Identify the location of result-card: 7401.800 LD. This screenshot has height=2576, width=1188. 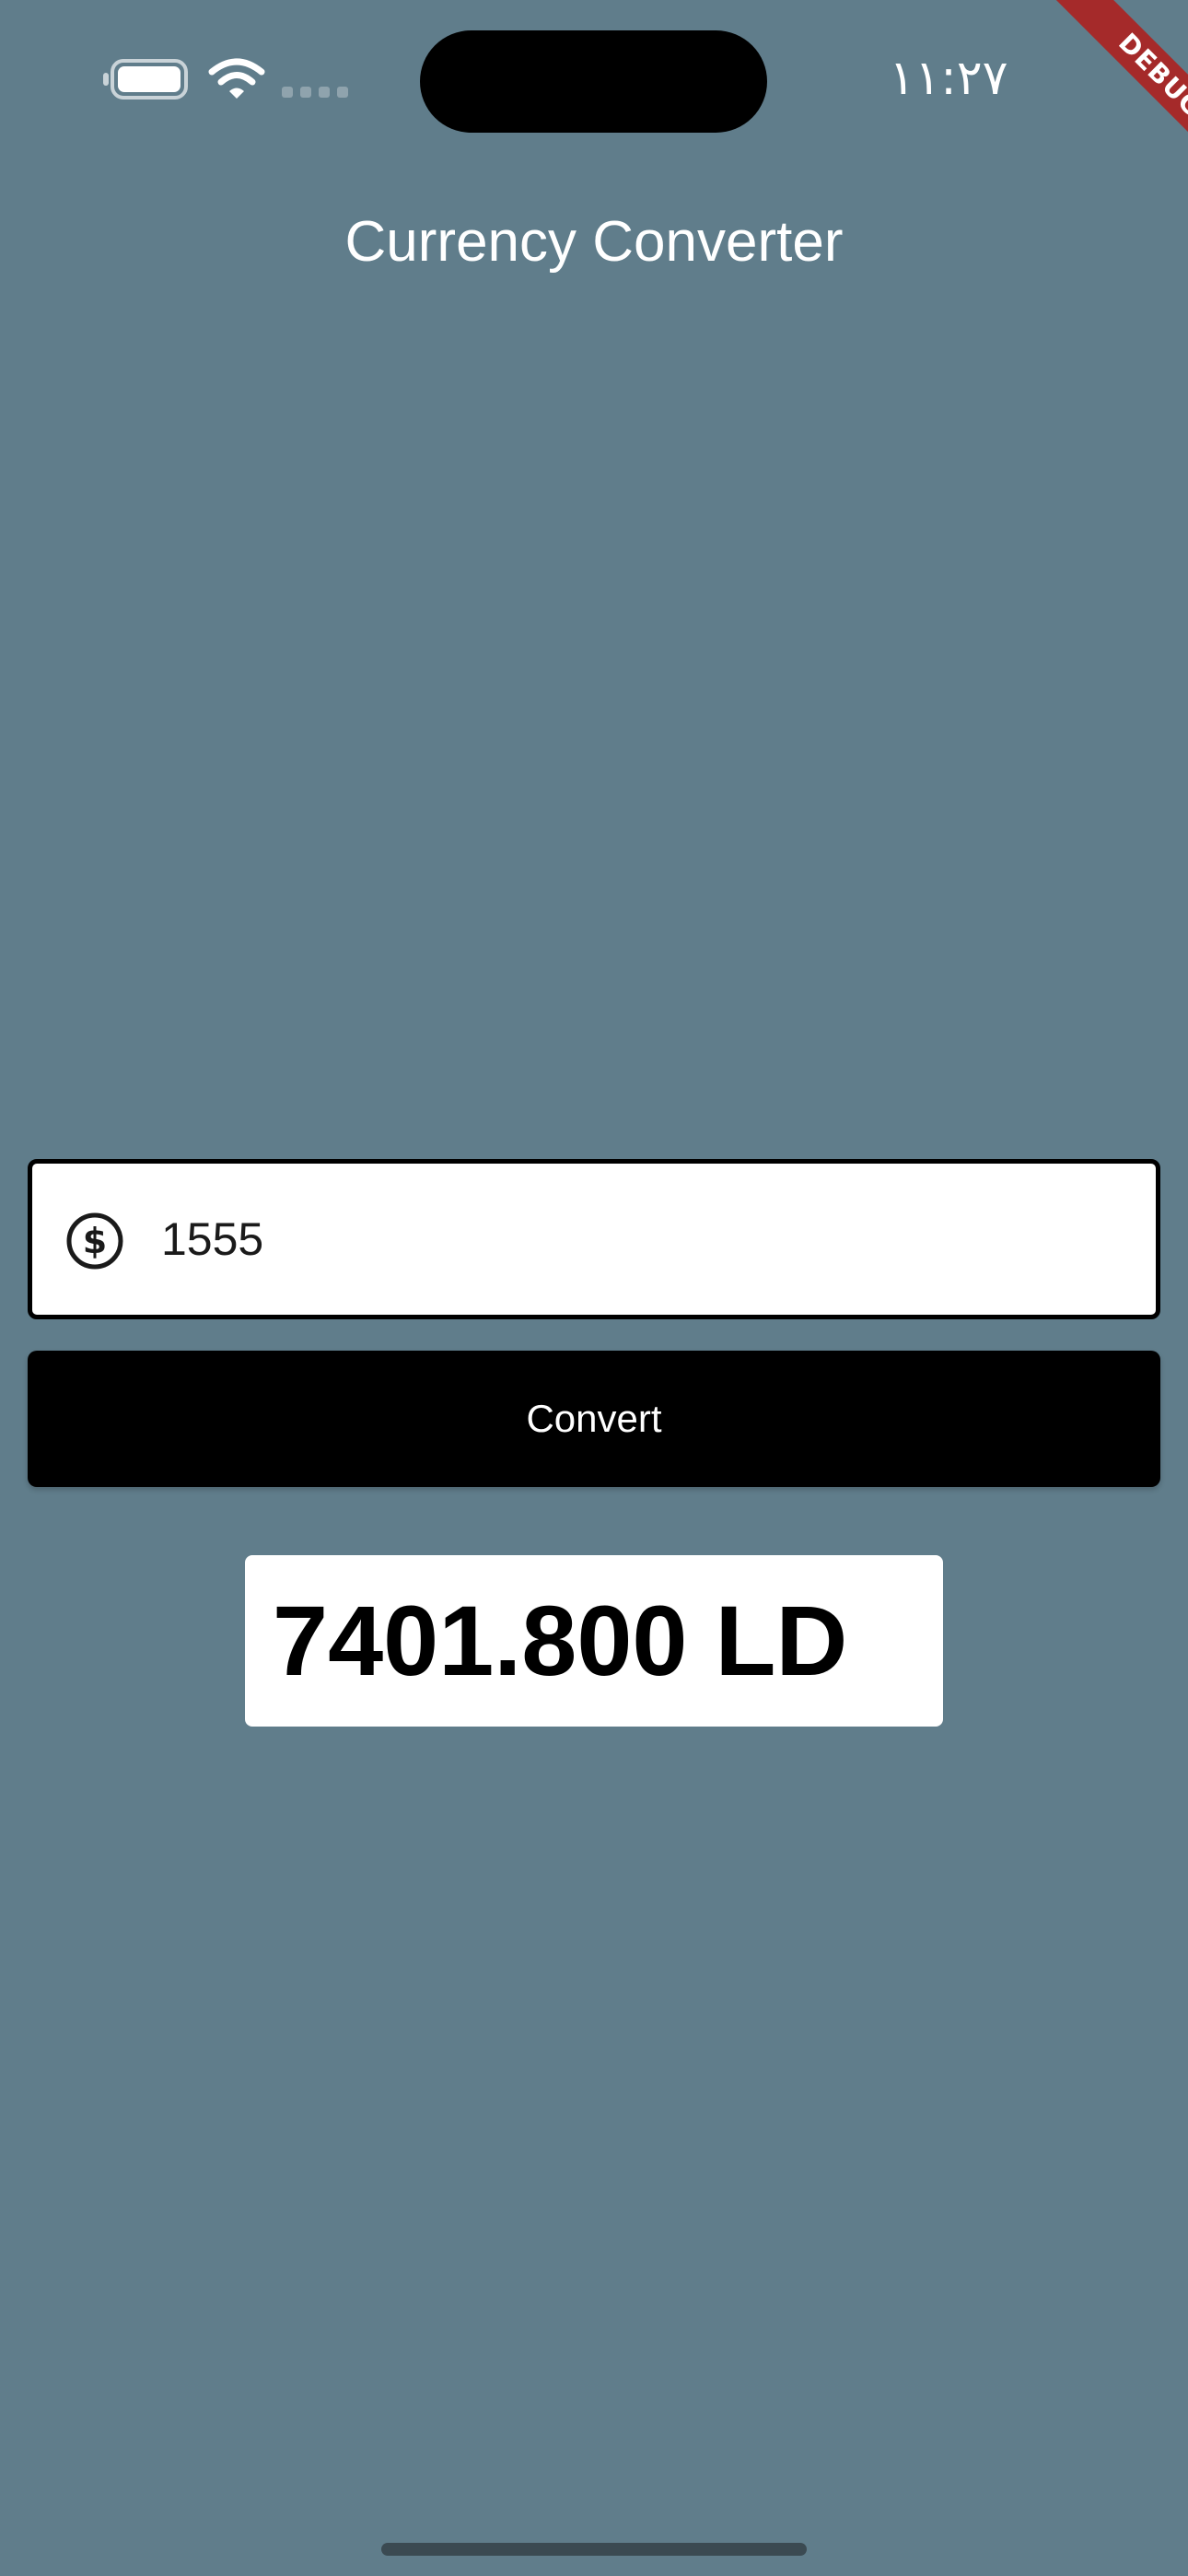
(594, 1641).